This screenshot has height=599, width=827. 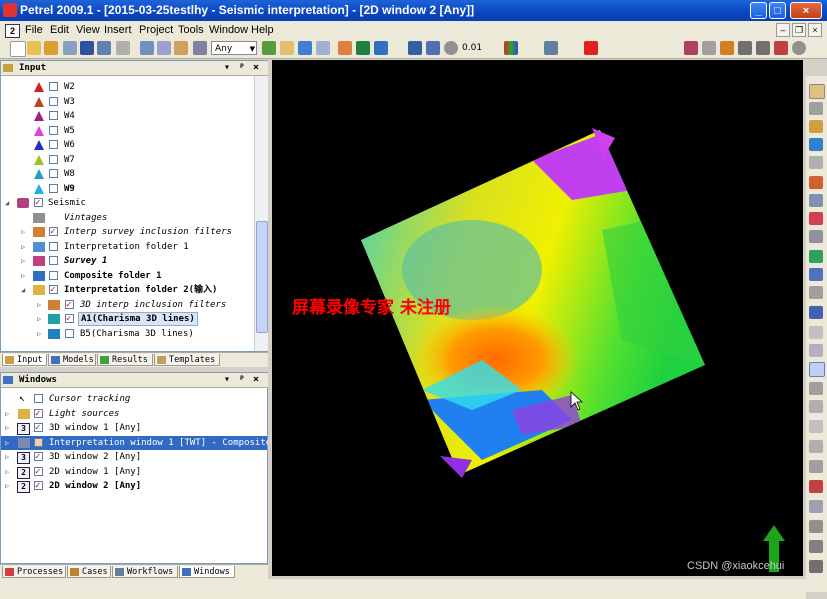 I want to click on tab-workflows: Workflows, so click(x=145, y=572).